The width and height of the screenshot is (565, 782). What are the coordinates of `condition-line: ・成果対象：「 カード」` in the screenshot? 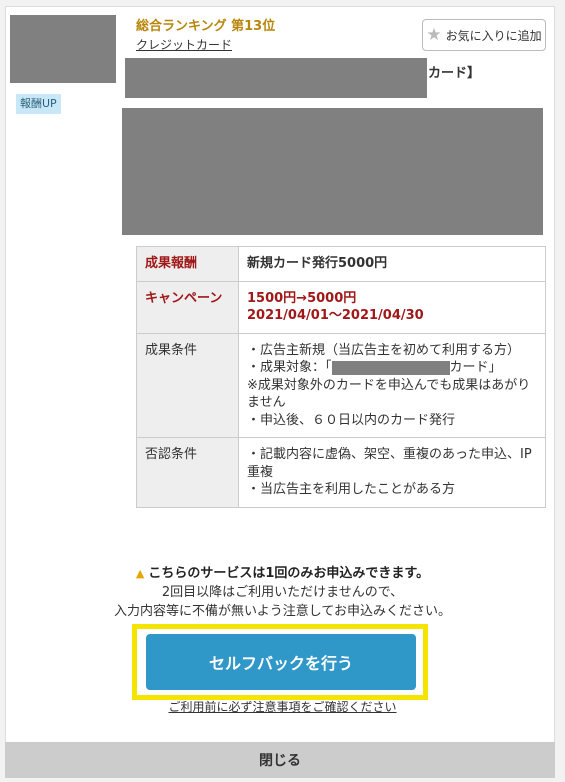 It's located at (392, 368).